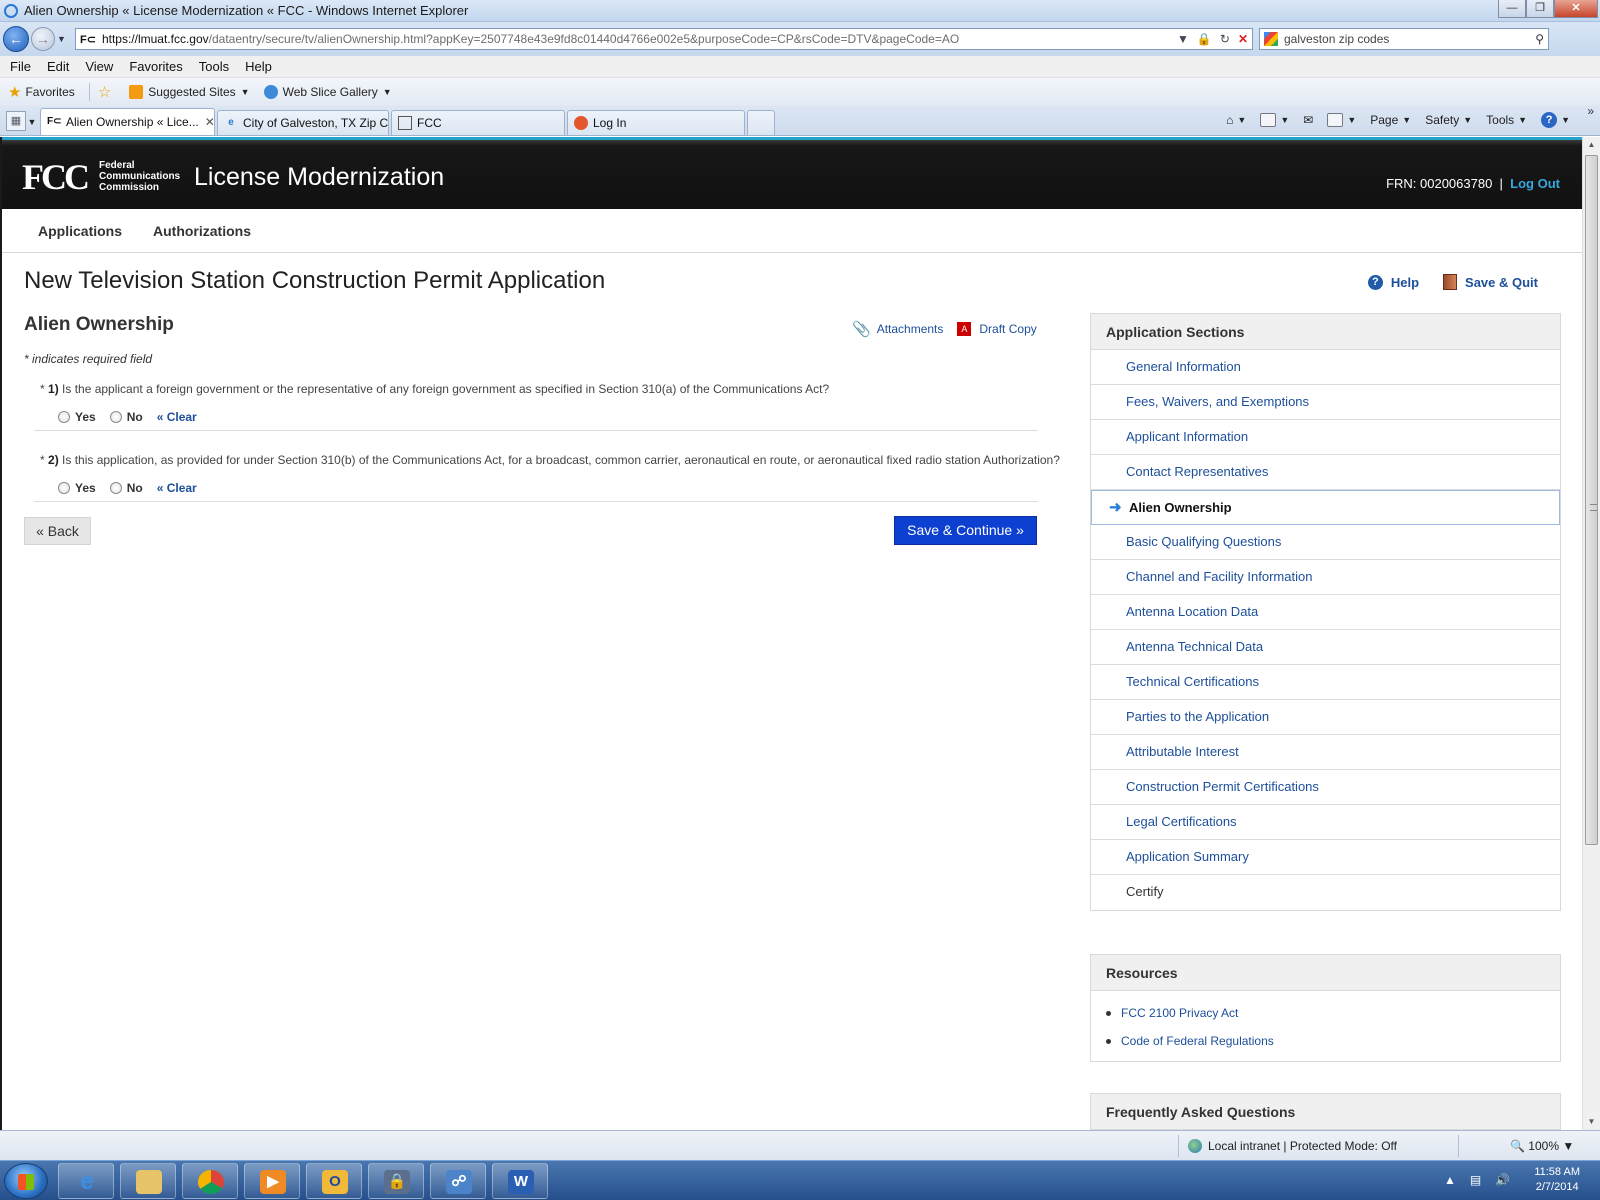  I want to click on log-out-link: Log Out, so click(1535, 183).